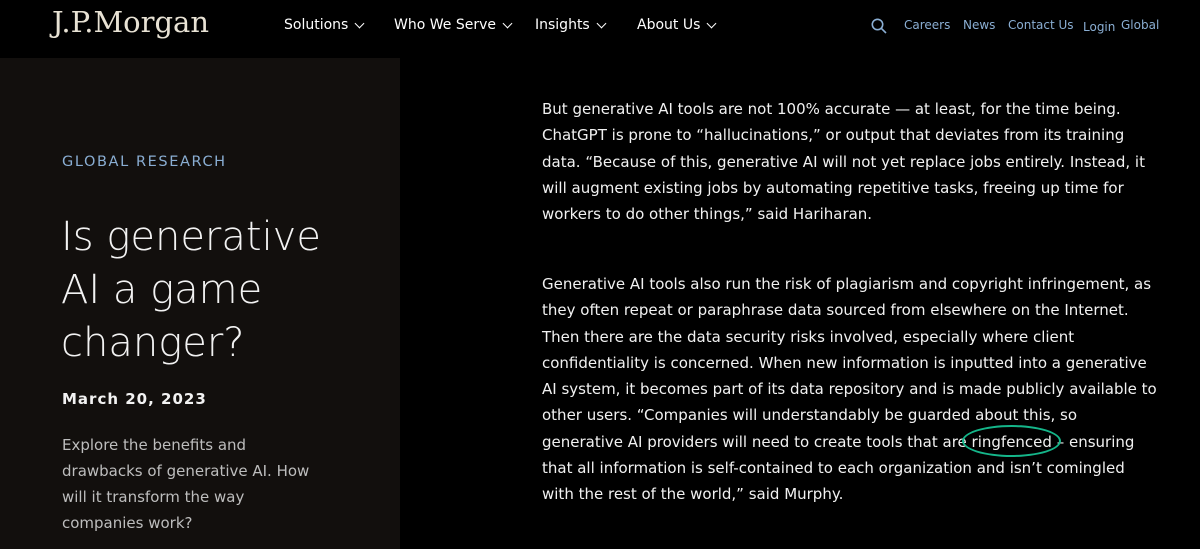 The image size is (1200, 549). What do you see at coordinates (191, 237) in the screenshot?
I see `title-line: Is generative` at bounding box center [191, 237].